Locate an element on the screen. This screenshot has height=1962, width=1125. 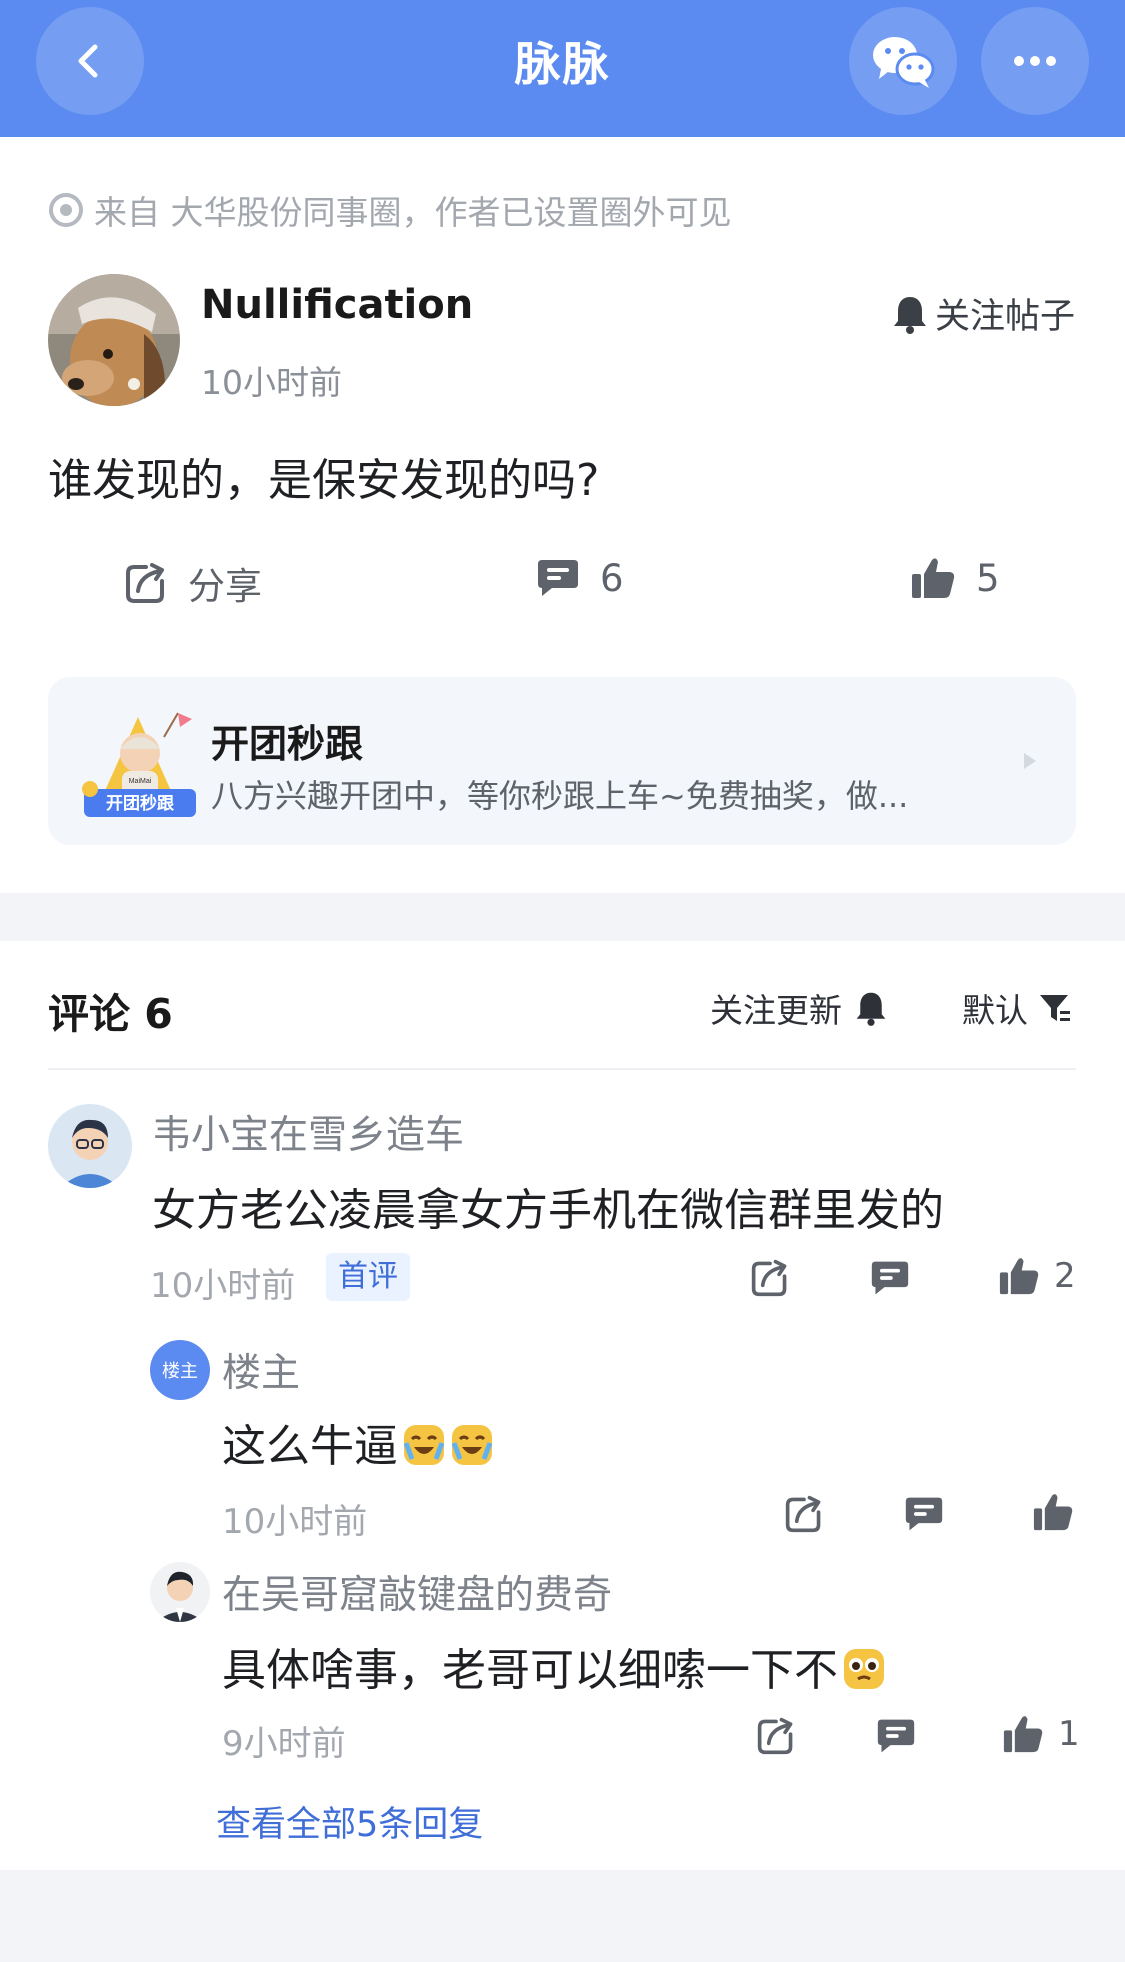
dog-avatar-image is located at coordinates (114, 340).